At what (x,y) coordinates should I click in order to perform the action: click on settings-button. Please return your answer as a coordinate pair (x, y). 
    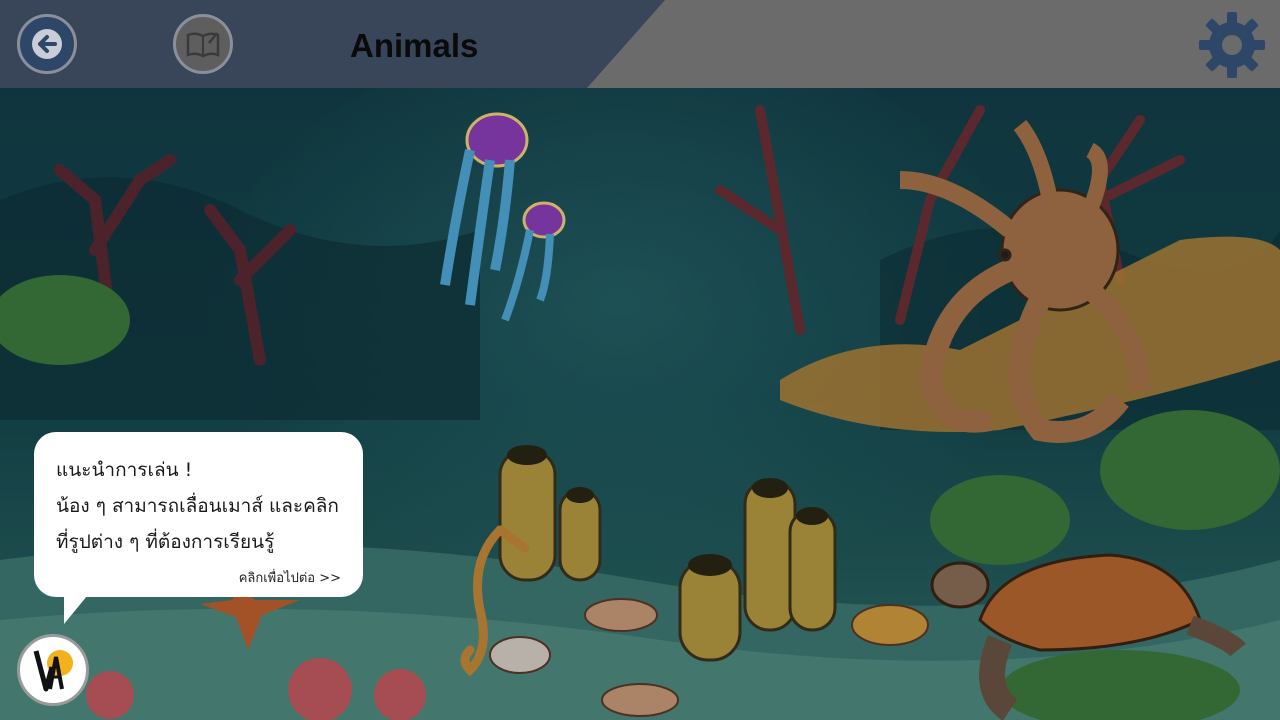
    Looking at the image, I should click on (1232, 45).